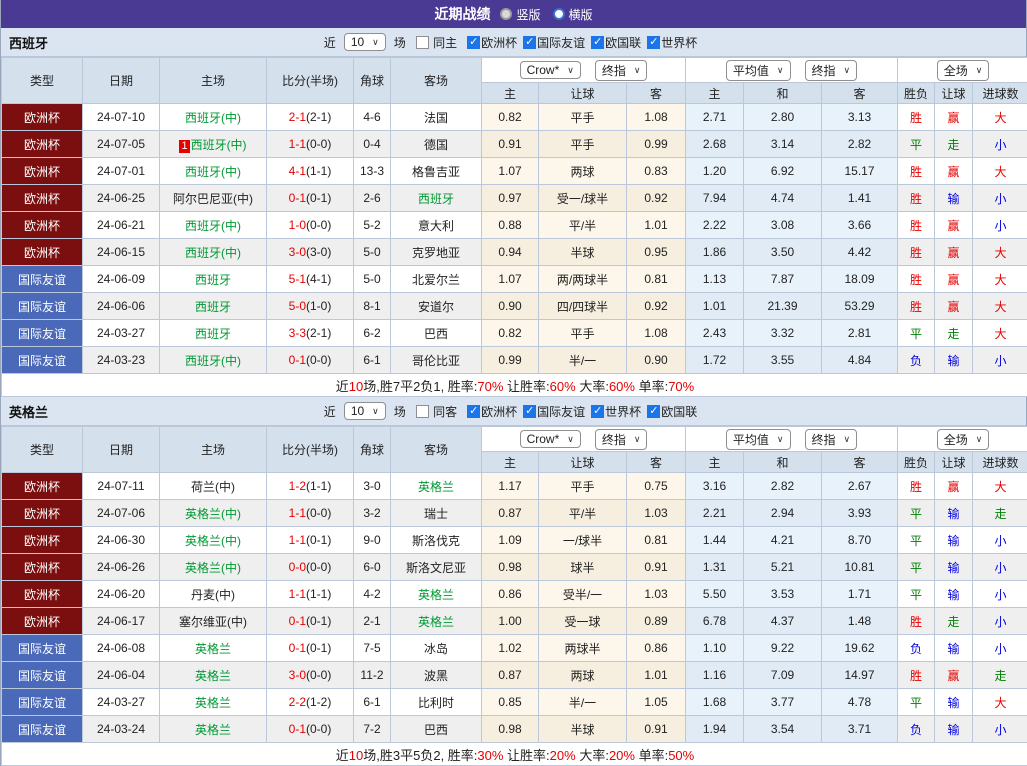 The width and height of the screenshot is (1027, 766). I want to click on handicap-odds-cell: 1.09, so click(510, 540).